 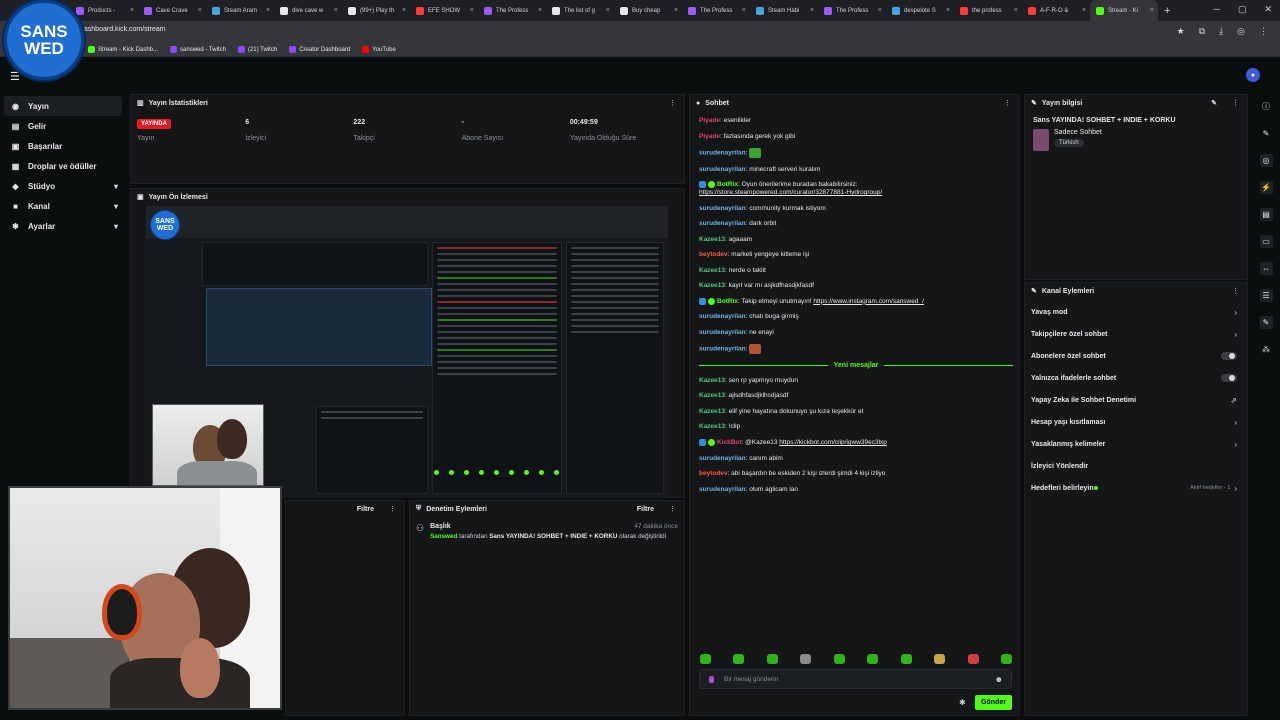 I want to click on channel-action-item: Yalnızca ifadelerle sohbet, so click(x=1136, y=378).